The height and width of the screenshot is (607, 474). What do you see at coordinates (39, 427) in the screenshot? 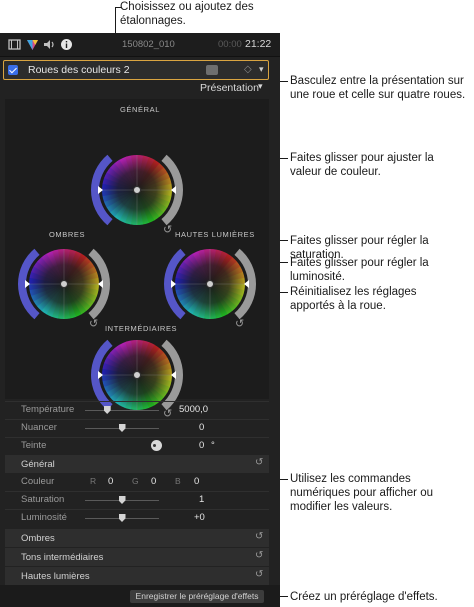
I see `tint-label: Nuancer` at bounding box center [39, 427].